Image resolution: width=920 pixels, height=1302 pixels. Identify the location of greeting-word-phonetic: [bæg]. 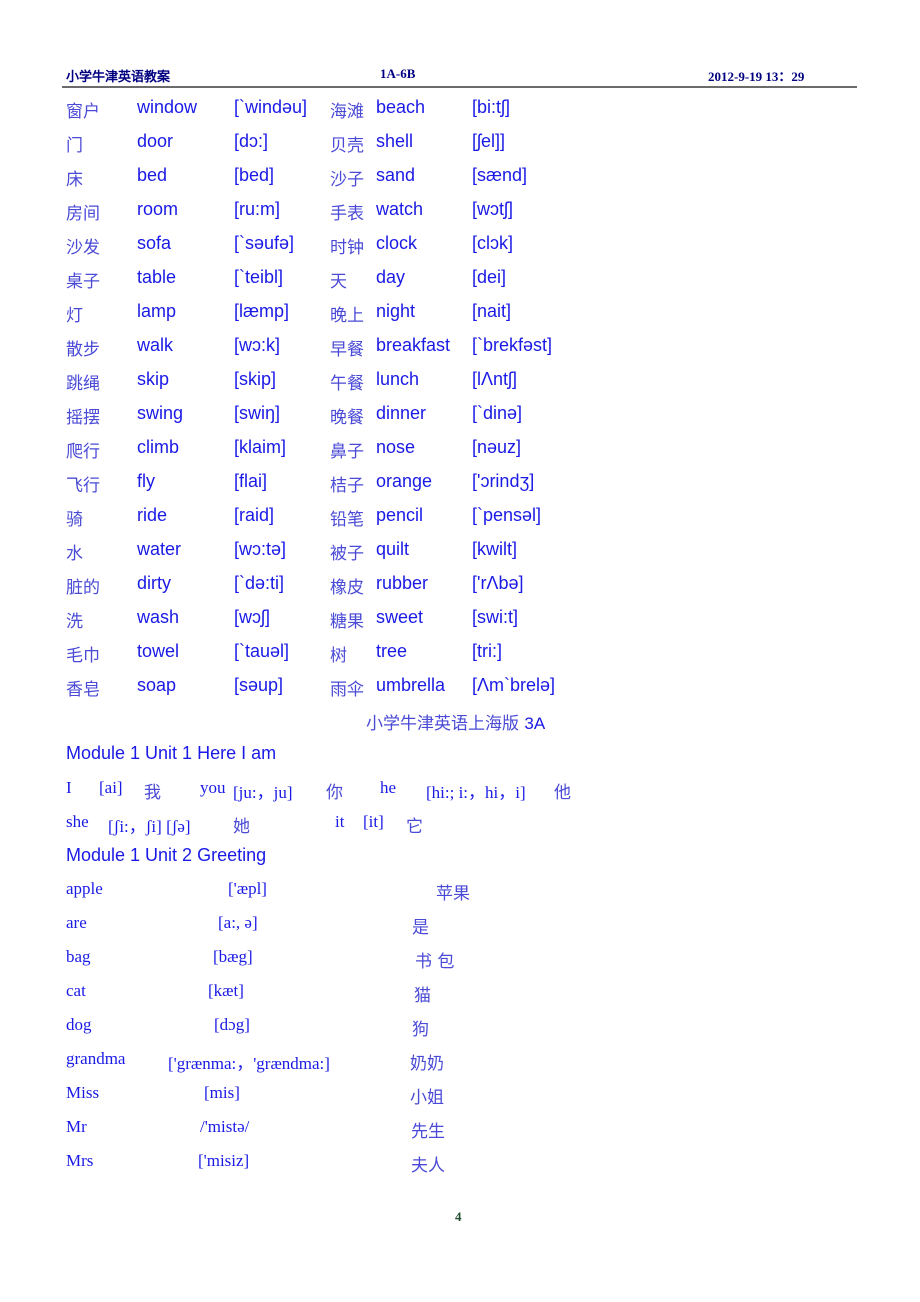
(233, 956).